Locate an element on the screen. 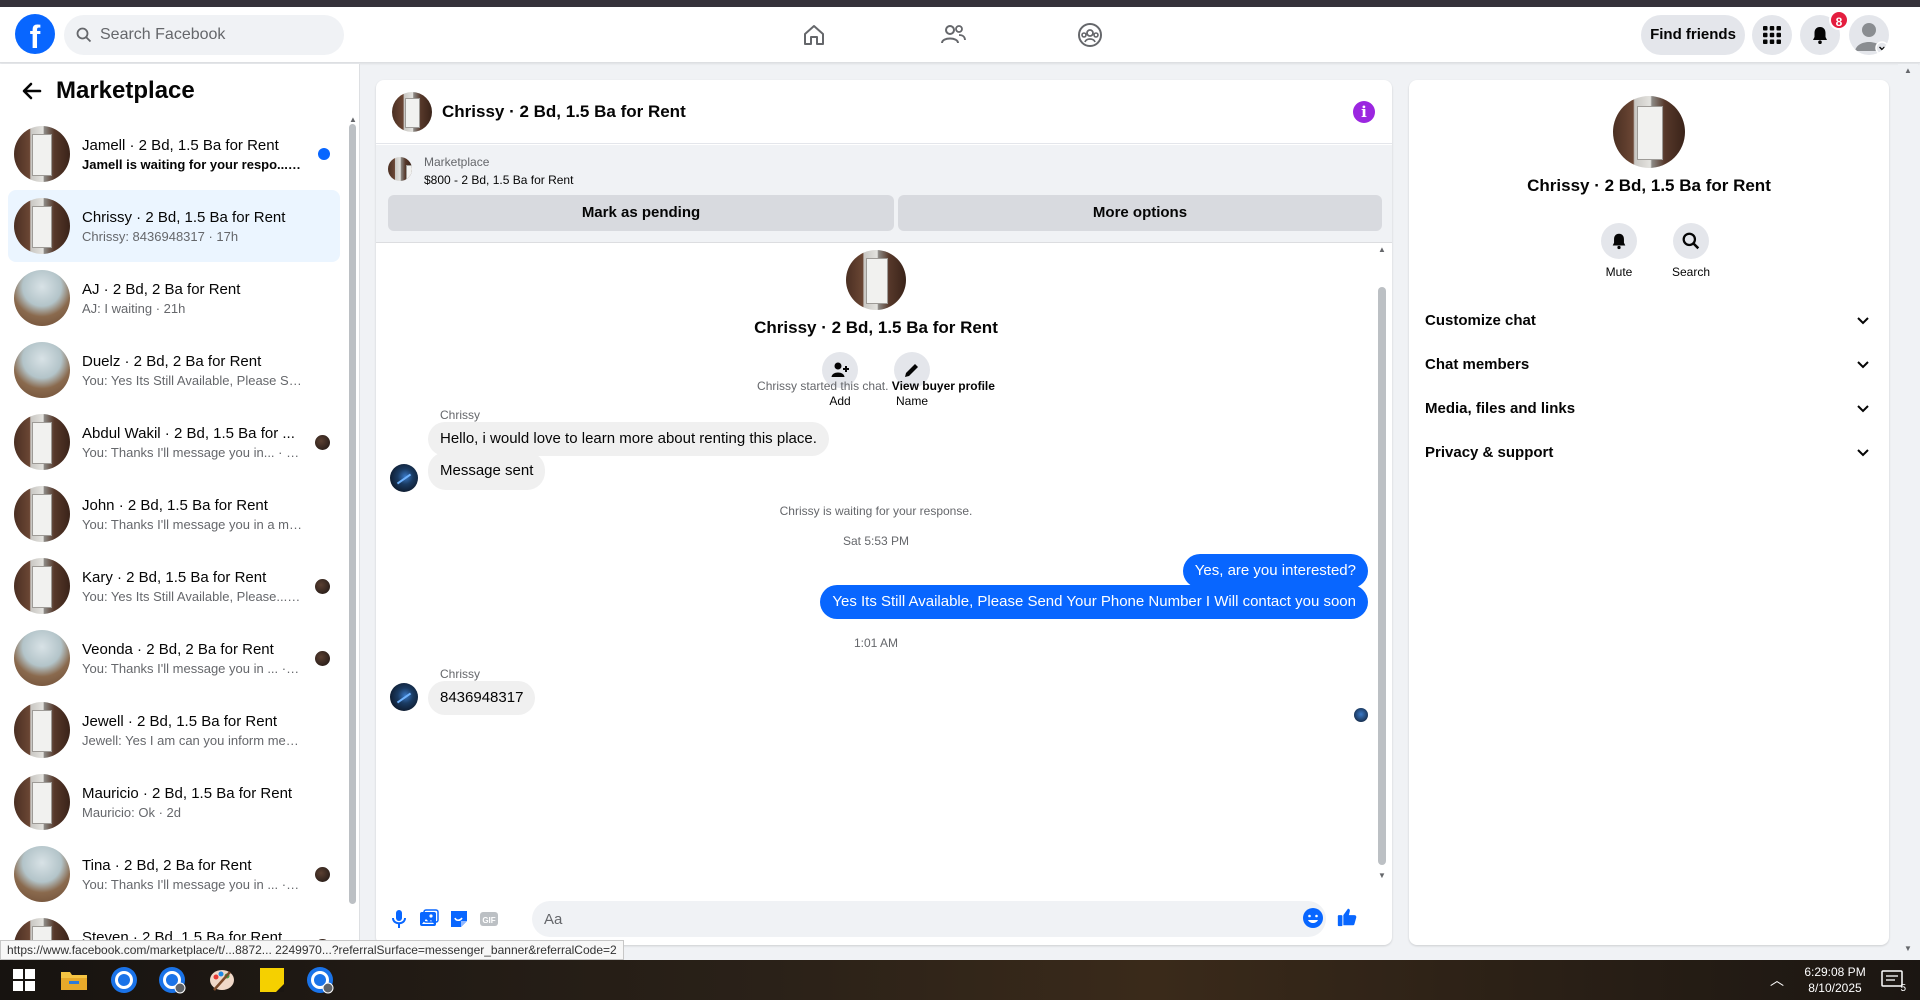 The height and width of the screenshot is (1000, 1920). chat-members-row: Chat members is located at coordinates (1649, 364).